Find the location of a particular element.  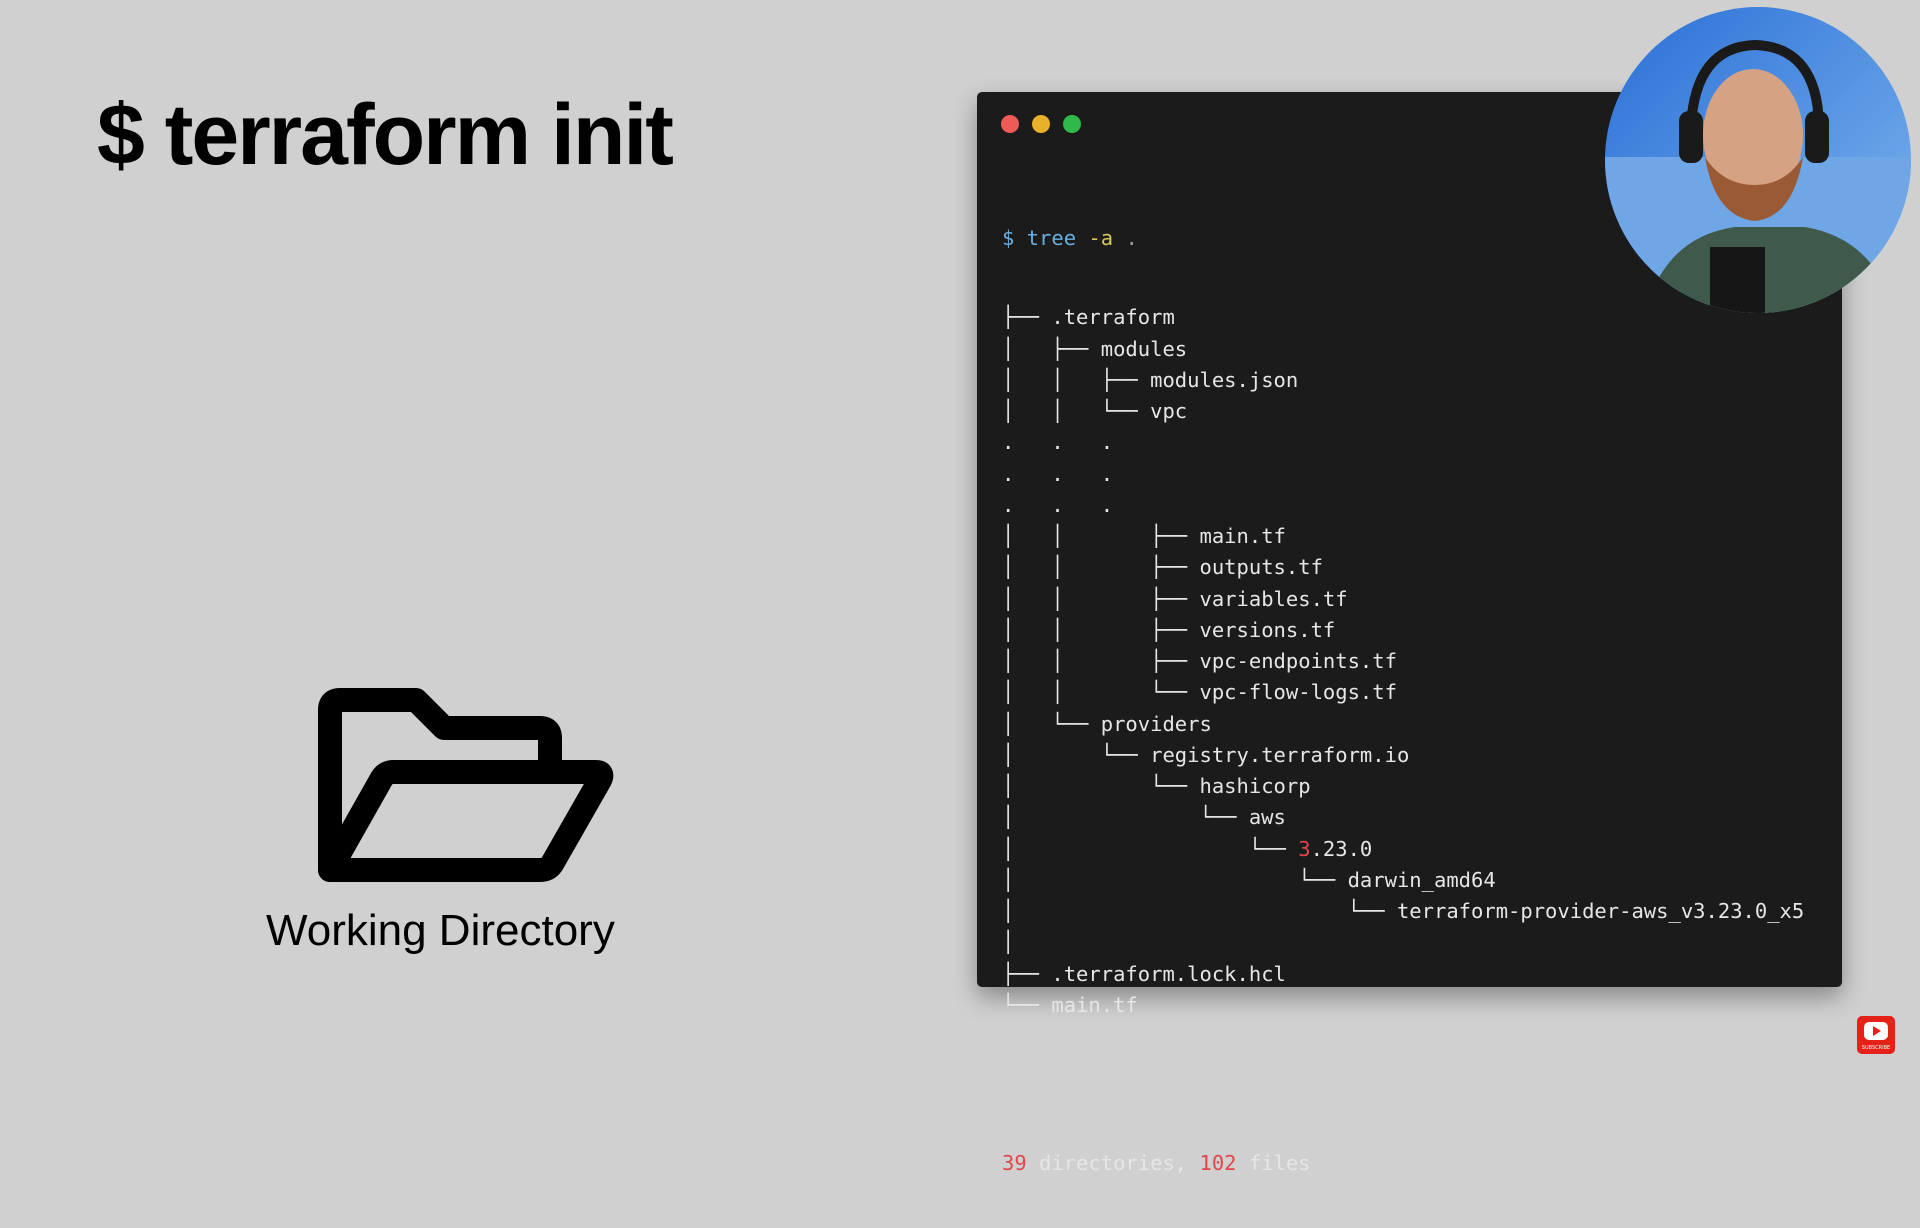

tree-name: outputs.tf is located at coordinates (1261, 567).